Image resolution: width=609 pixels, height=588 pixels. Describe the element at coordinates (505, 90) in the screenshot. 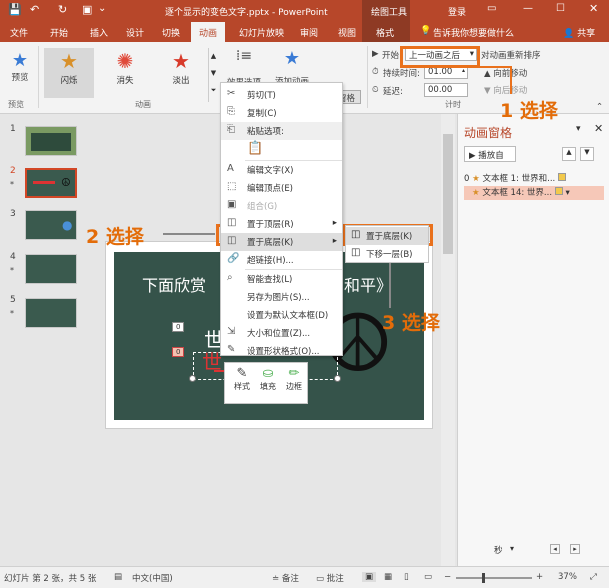

I see `move-later-button: ▼ 向后移动` at that location.